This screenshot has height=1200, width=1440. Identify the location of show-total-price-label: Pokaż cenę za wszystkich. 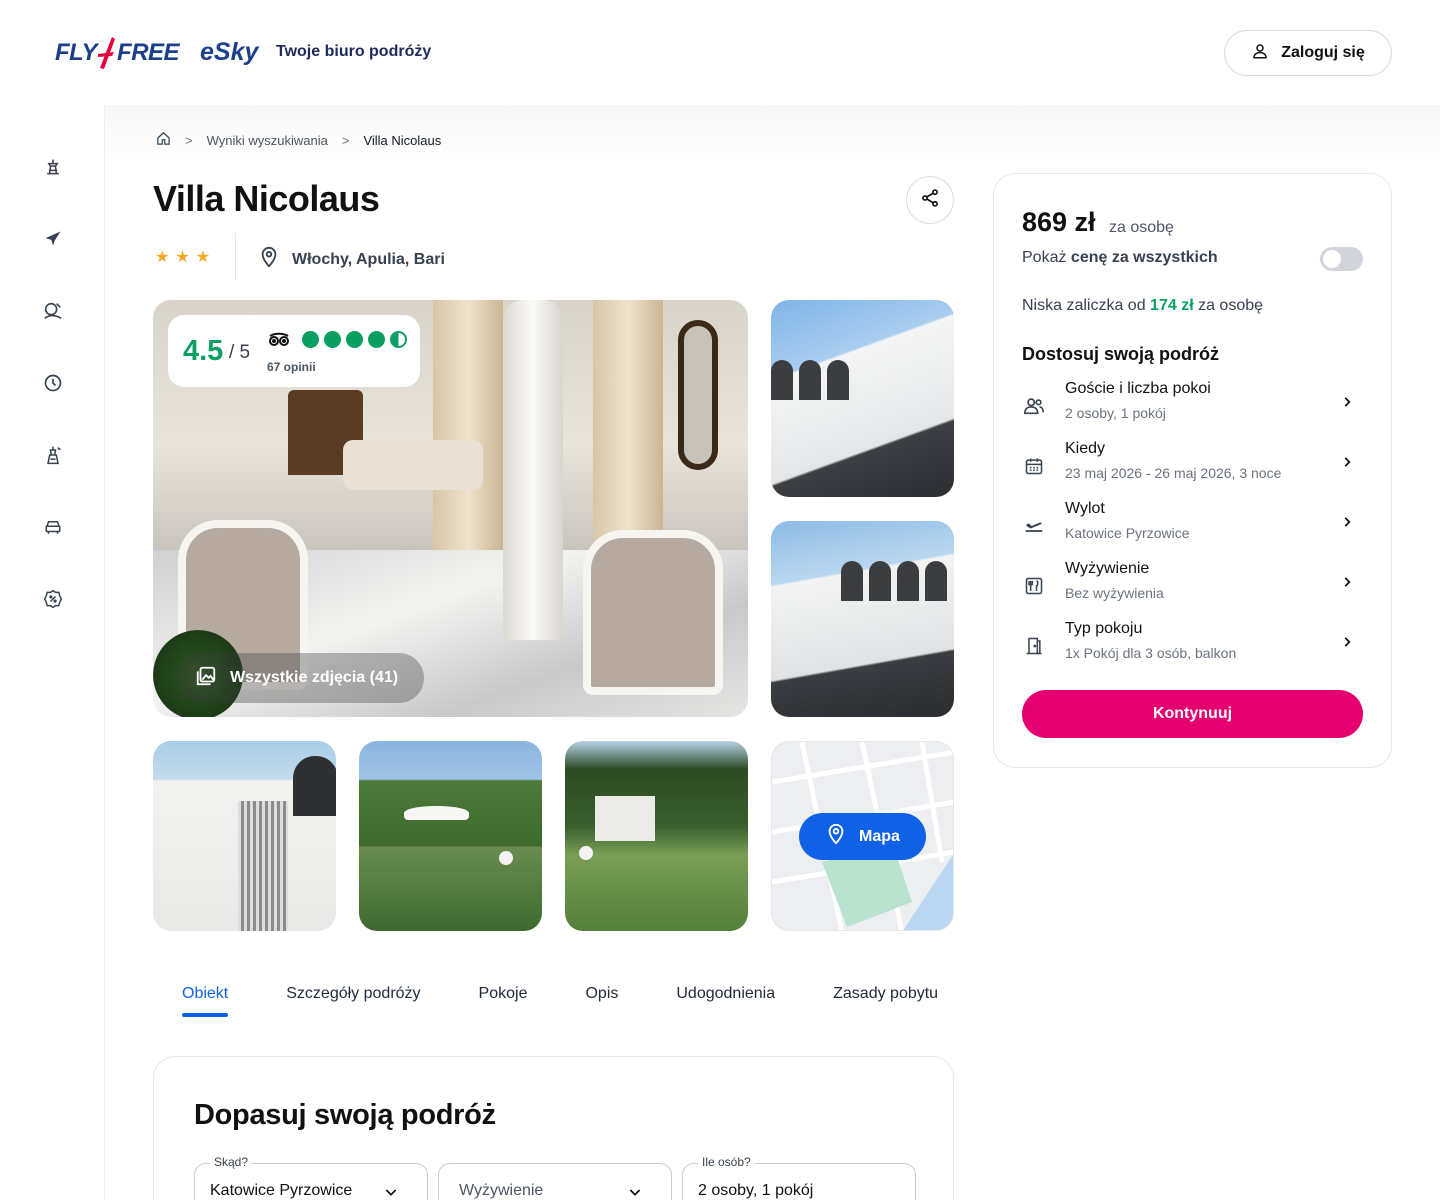
(1120, 258).